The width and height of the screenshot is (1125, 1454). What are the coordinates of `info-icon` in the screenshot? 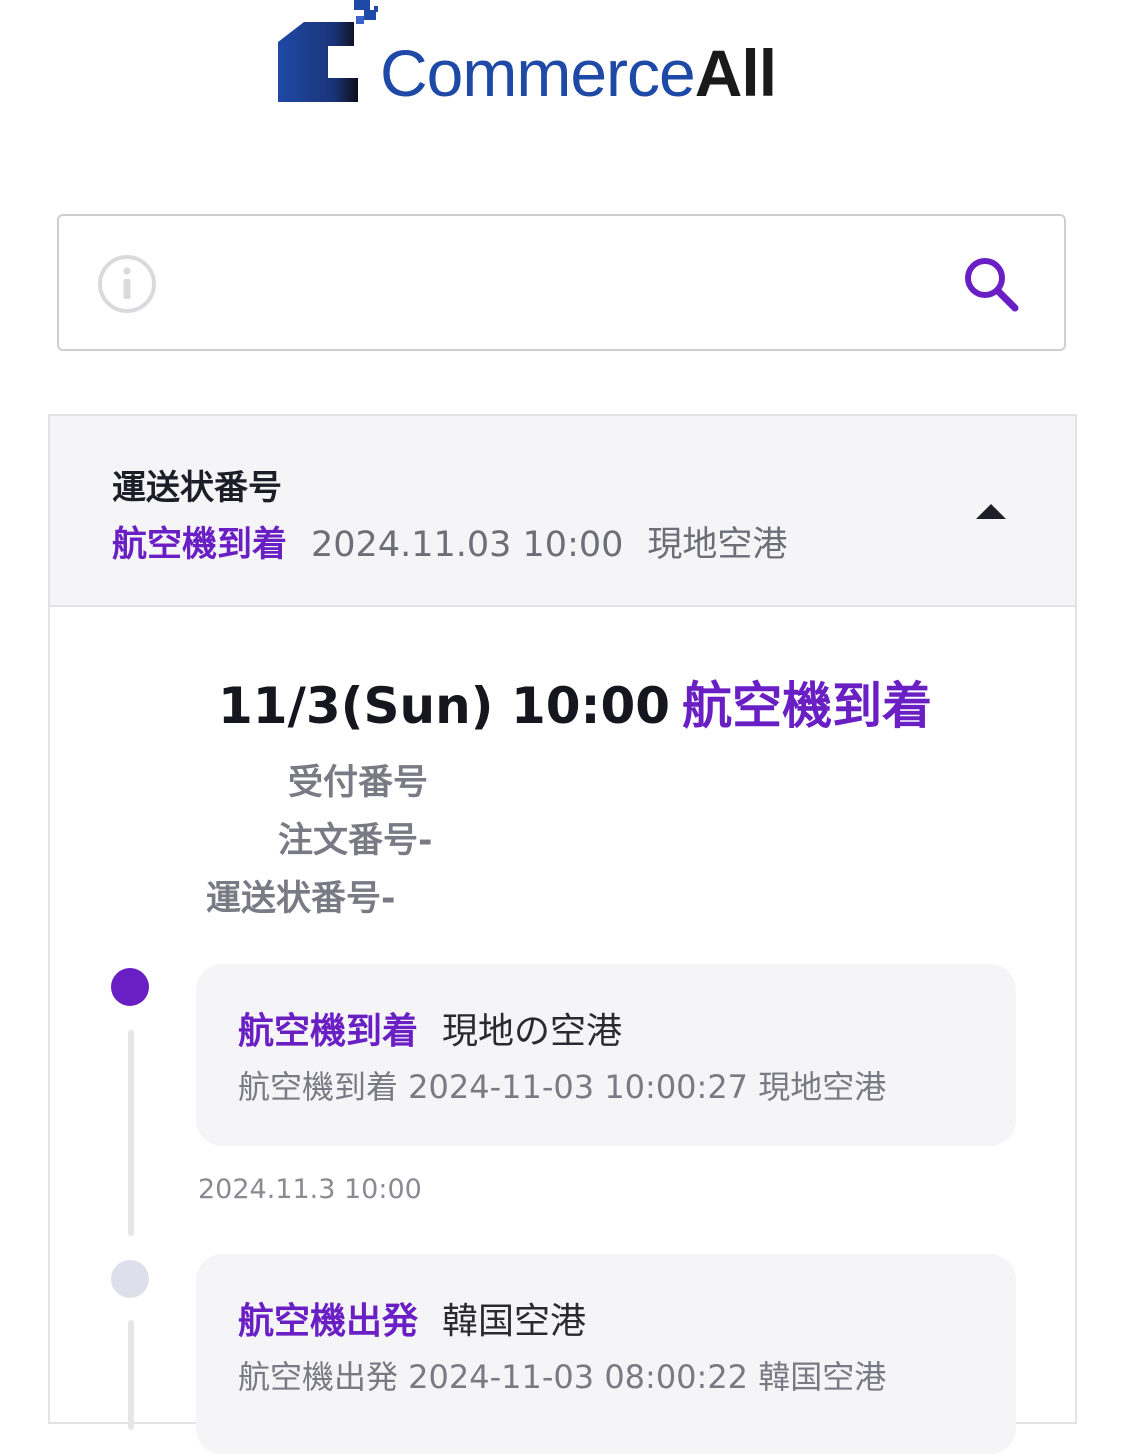 It's located at (127, 284).